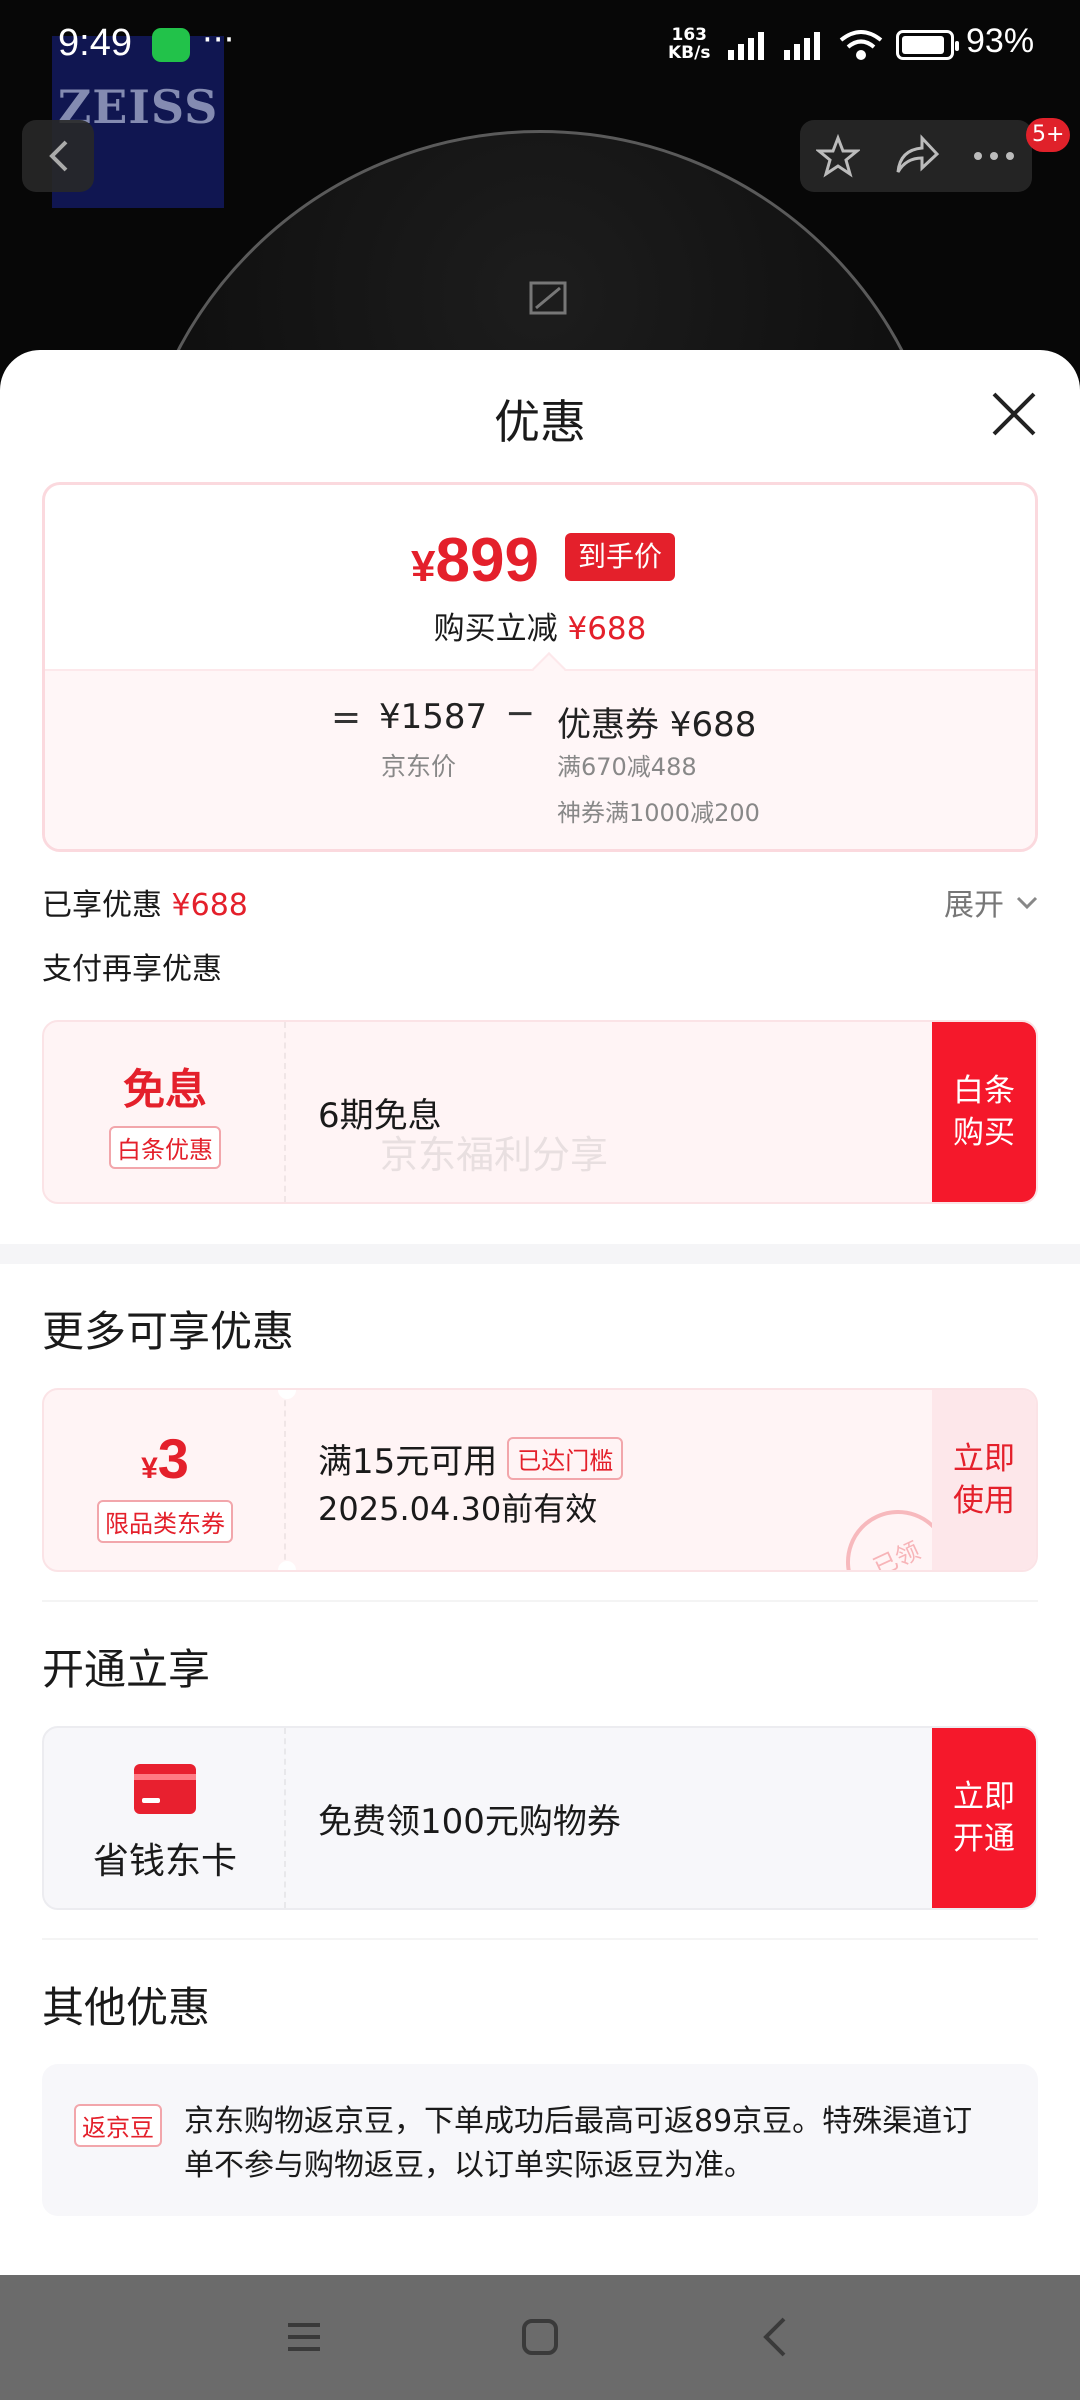 The image size is (1080, 2400). Describe the element at coordinates (165, 1458) in the screenshot. I see `coupon-value: ¥3` at that location.